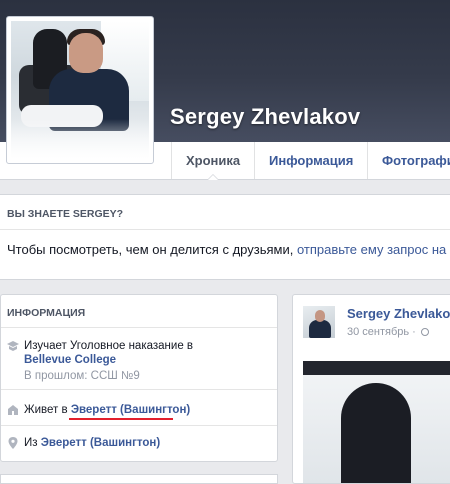  What do you see at coordinates (319, 322) in the screenshot?
I see `post-author-avatar` at bounding box center [319, 322].